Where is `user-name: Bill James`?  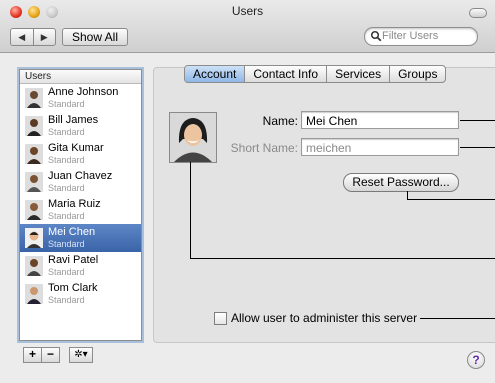
user-name: Bill James is located at coordinates (73, 120).